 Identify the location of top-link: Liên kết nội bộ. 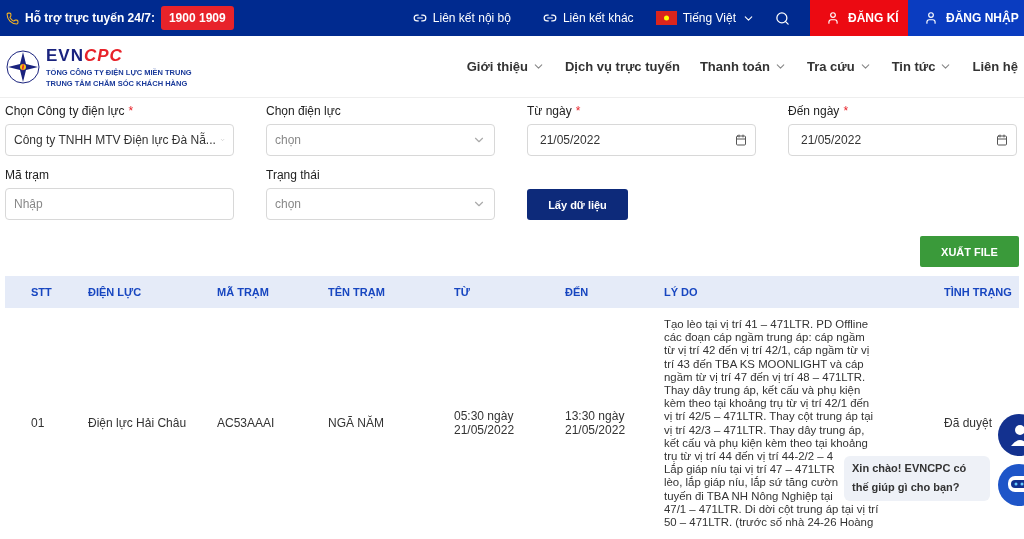
(461, 18).